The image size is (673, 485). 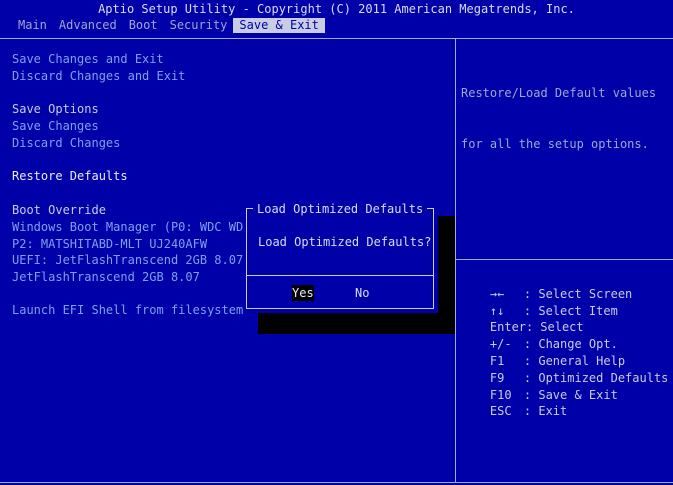 What do you see at coordinates (143, 25) in the screenshot?
I see `tab-boot: Boot` at bounding box center [143, 25].